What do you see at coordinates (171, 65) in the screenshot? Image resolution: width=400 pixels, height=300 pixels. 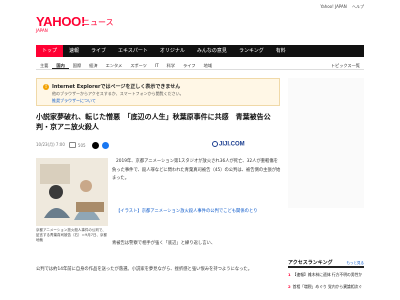 I see `cat-science: 科学` at bounding box center [171, 65].